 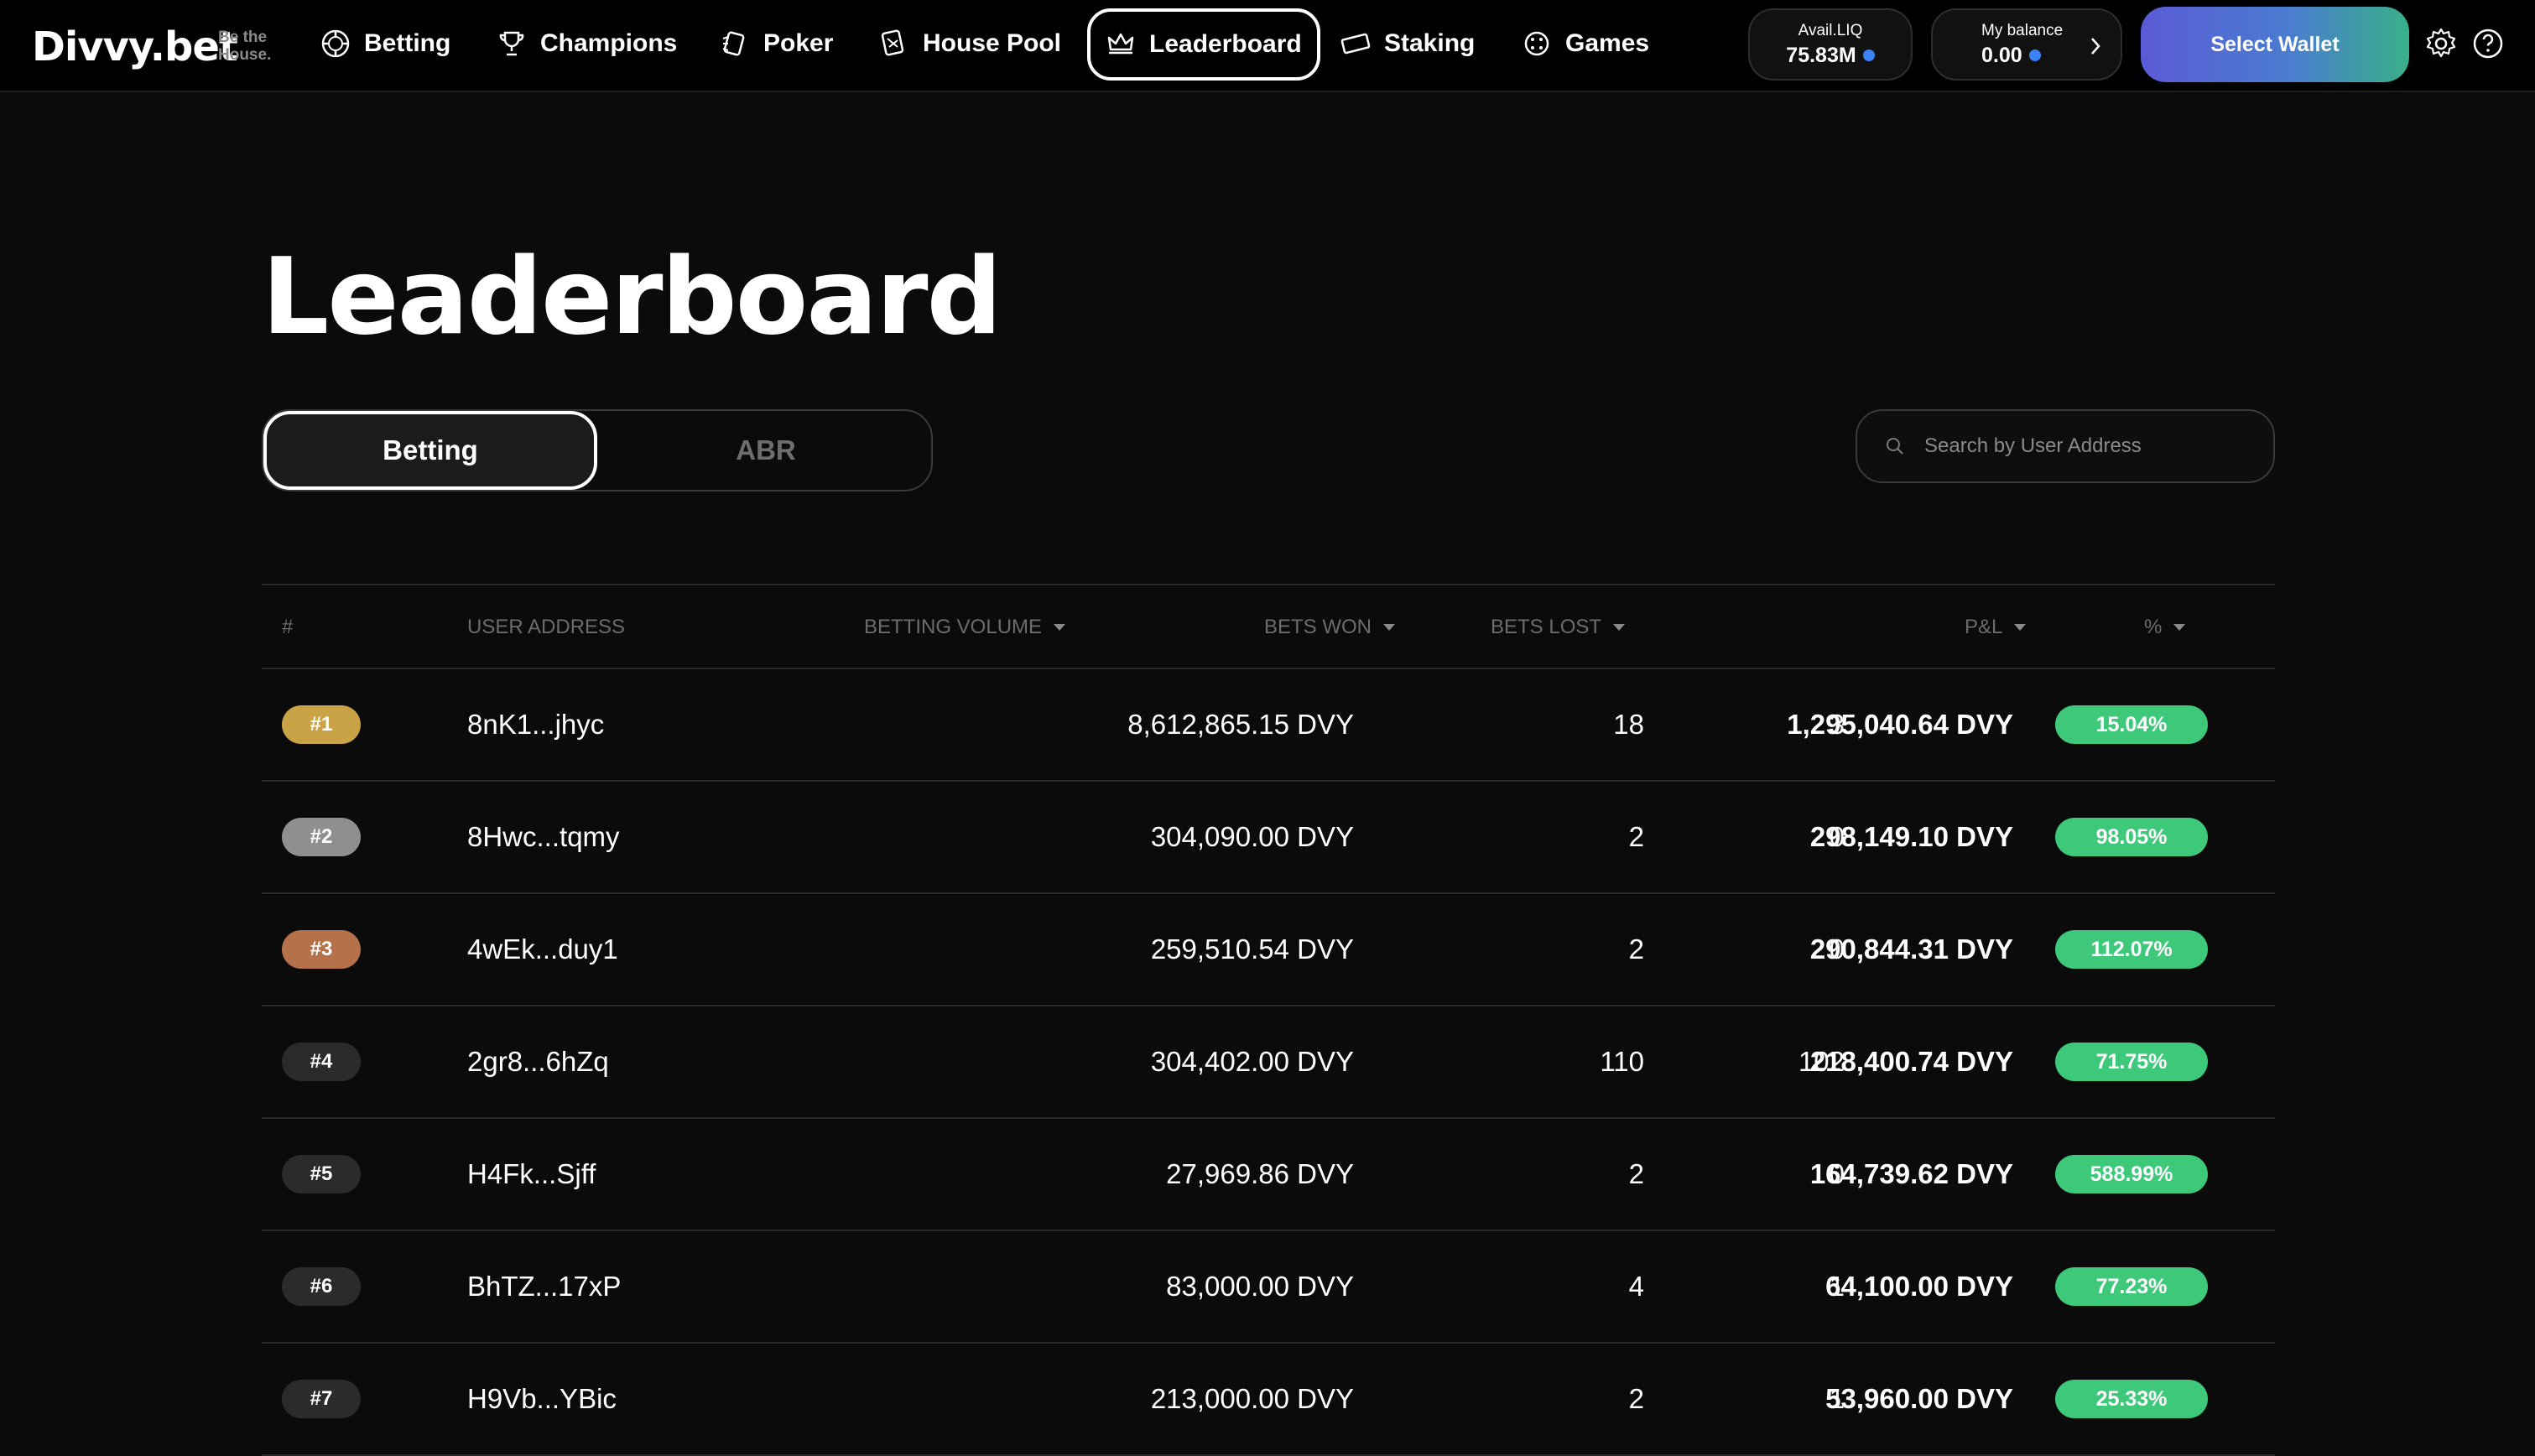 I want to click on nav-item-leaderboard: Leaderboard, so click(x=1203, y=44).